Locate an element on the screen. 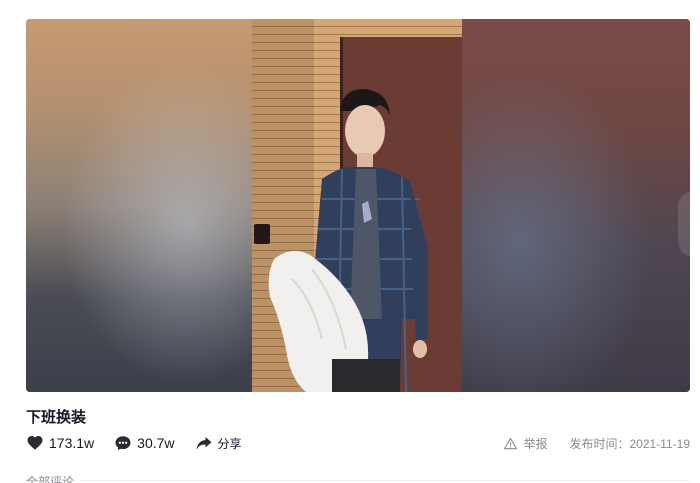 This screenshot has height=483, width=700. comment-button: 30.7w is located at coordinates (144, 443).